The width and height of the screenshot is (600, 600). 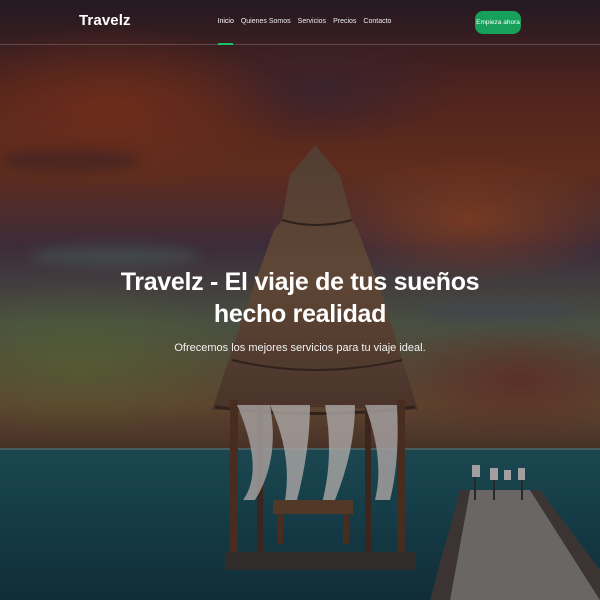 I want to click on nav-item-contacto: Contacto, so click(x=377, y=22).